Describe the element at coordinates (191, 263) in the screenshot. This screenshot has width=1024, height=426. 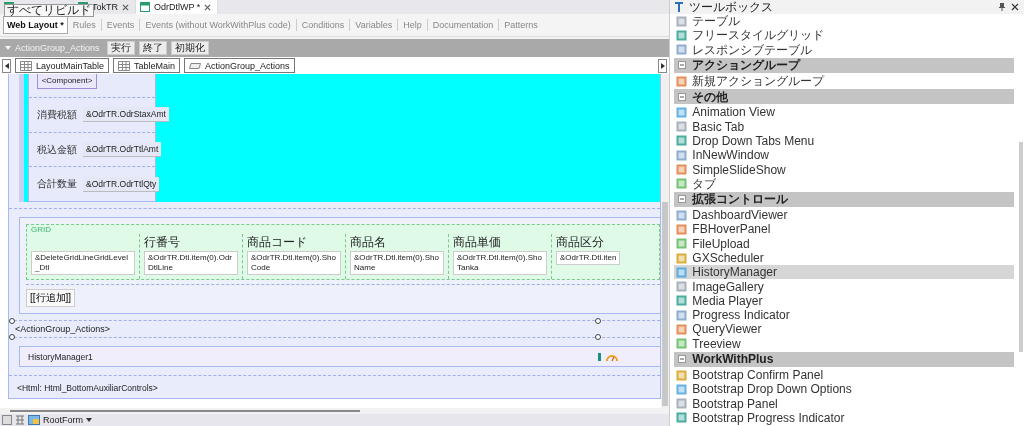
I see `variable-field: &OdrTR.Dtl.item(0).OdrDtlLine` at that location.